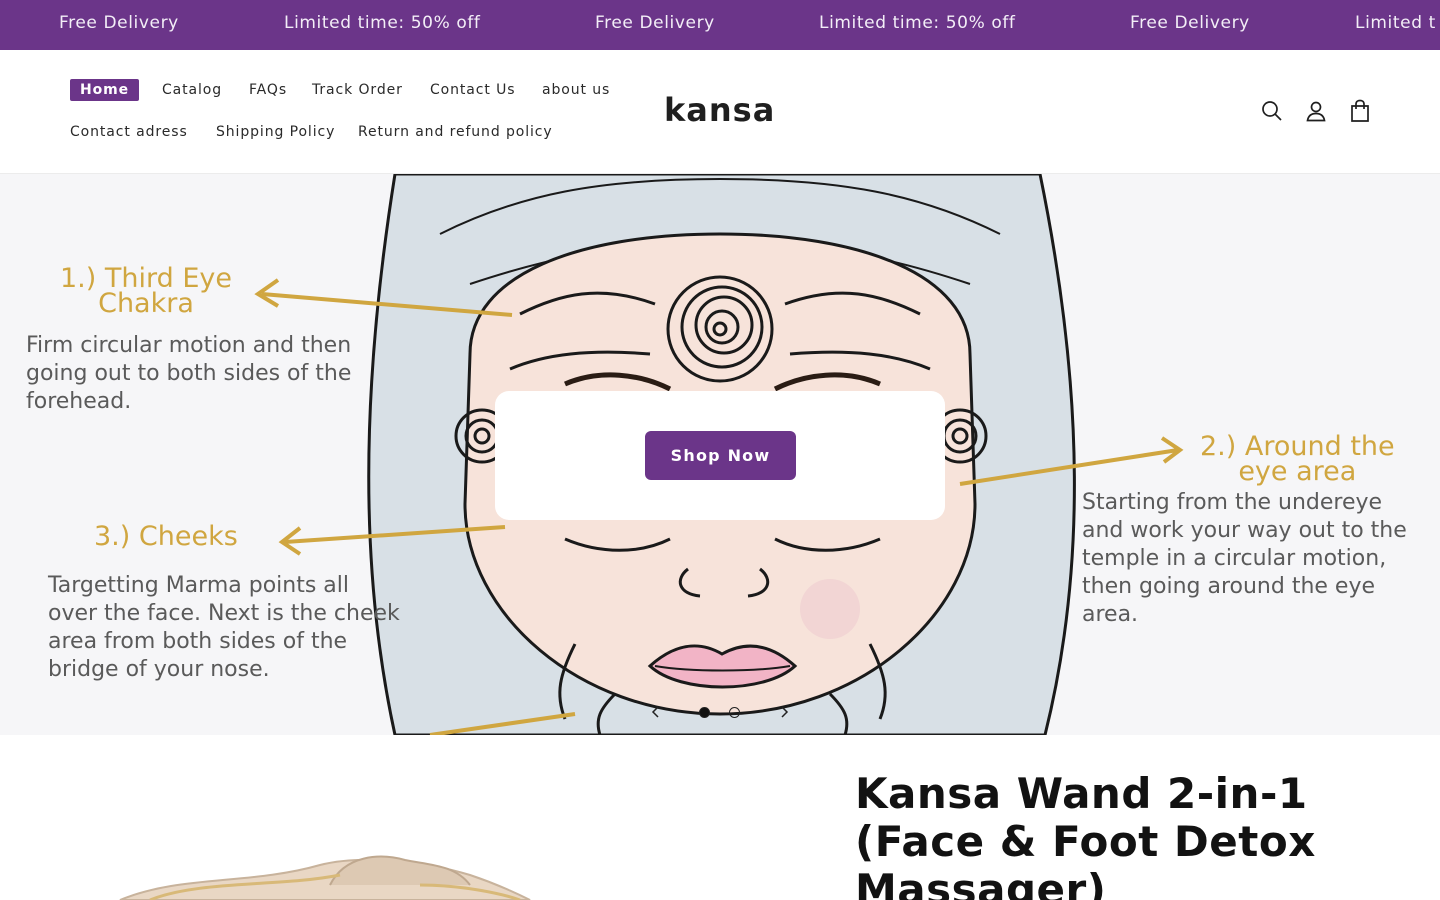 The image size is (1440, 900). Describe the element at coordinates (159, 669) in the screenshot. I see `annotation-text: bridge of your nose.` at that location.